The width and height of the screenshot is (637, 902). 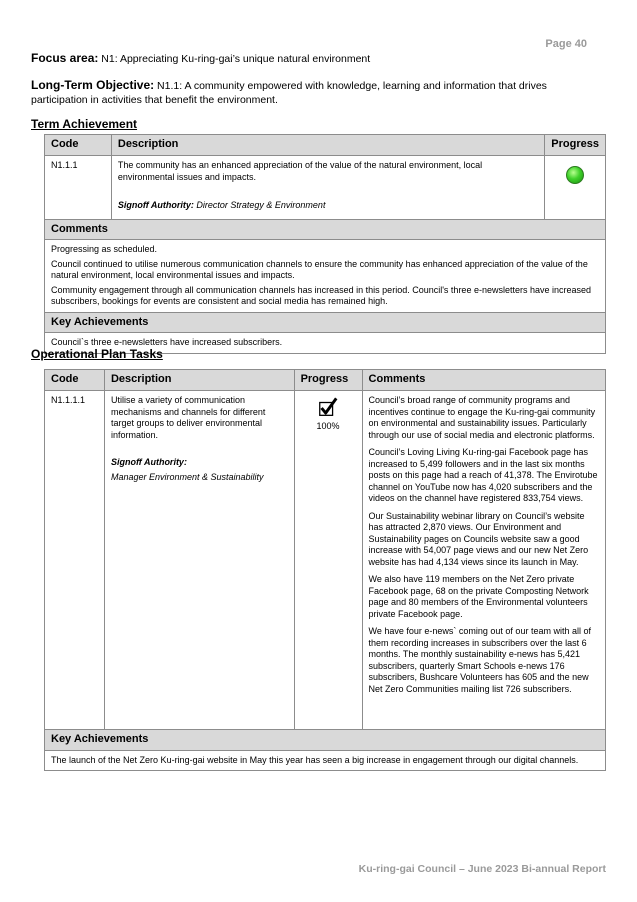 What do you see at coordinates (187, 476) in the screenshot?
I see `signoff-value: Manager Environment & Sustainability` at bounding box center [187, 476].